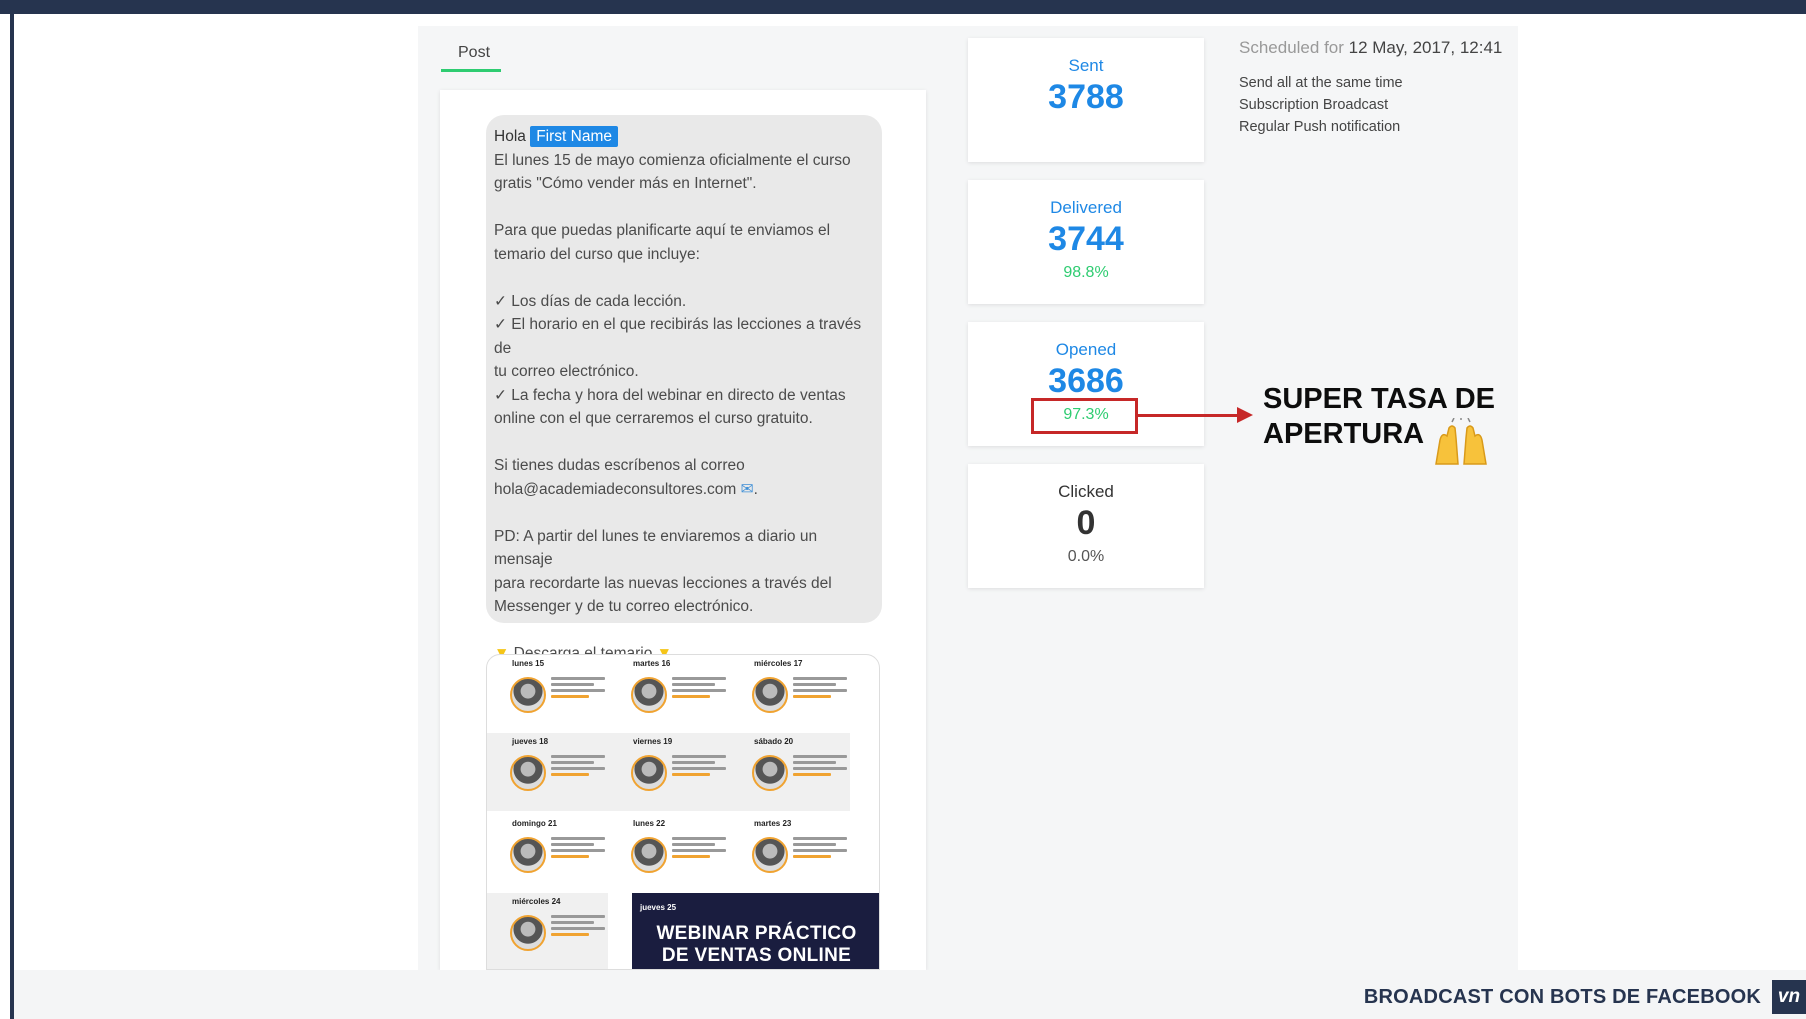 Image resolution: width=1806 pixels, height=1019 pixels. I want to click on schedule-datetime: 12 May, 2017, 12:41, so click(1425, 47).